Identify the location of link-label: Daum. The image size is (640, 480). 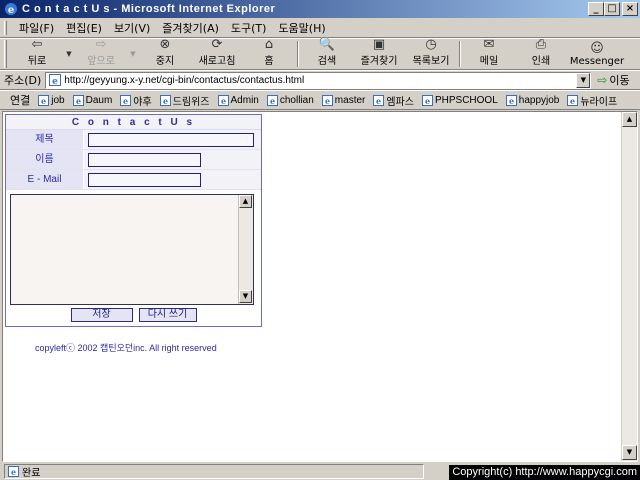
(99, 100).